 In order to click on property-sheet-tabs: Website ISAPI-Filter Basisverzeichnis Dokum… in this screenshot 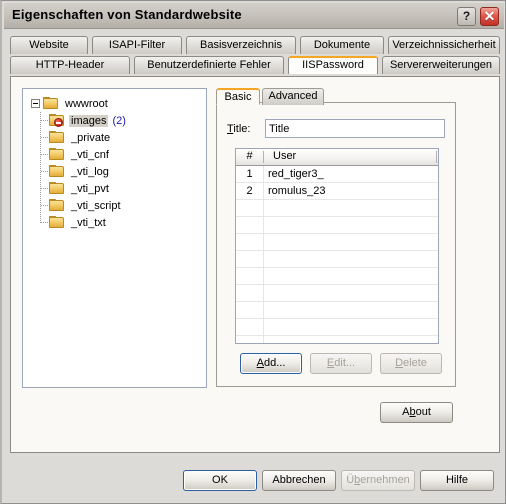, I will do `click(255, 55)`.